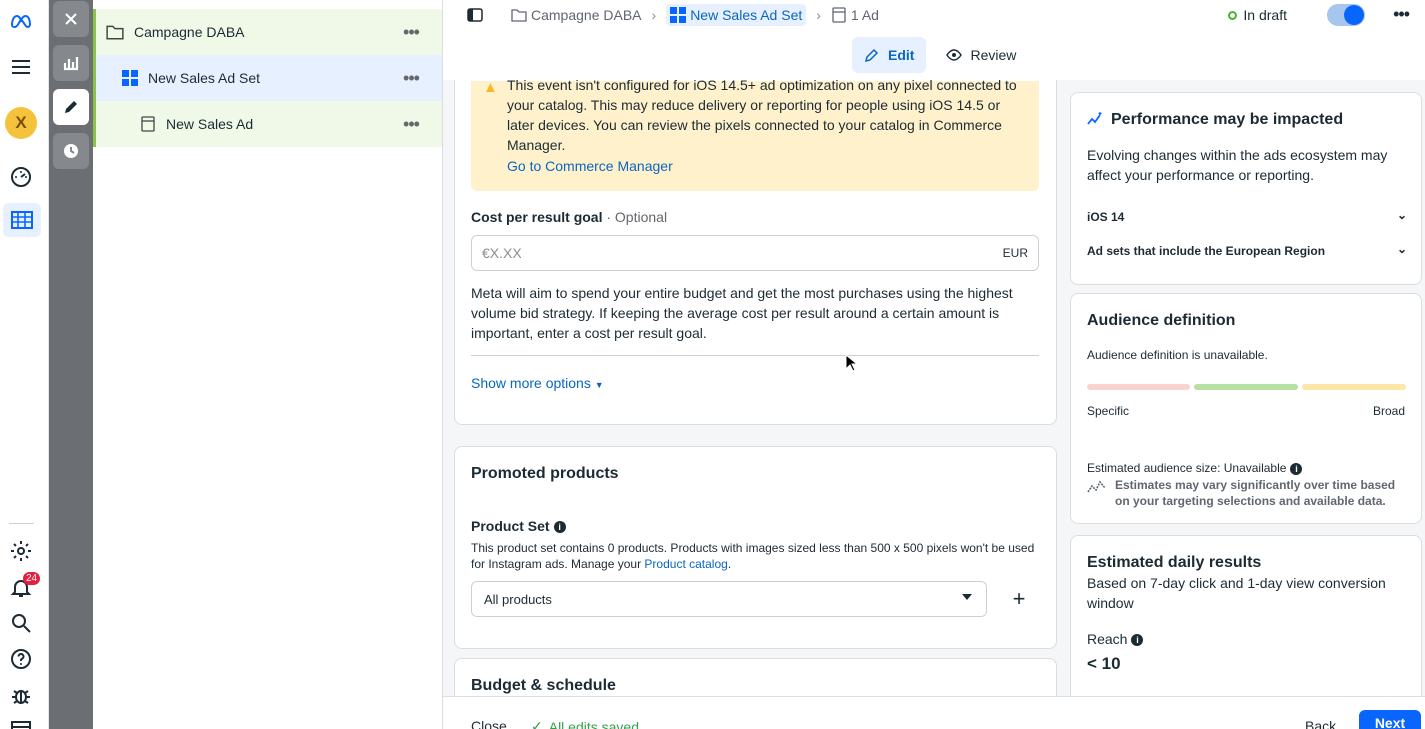 This screenshot has width=1425, height=729. I want to click on tree-item-adset: New Sales Ad Set •••, so click(267, 78).